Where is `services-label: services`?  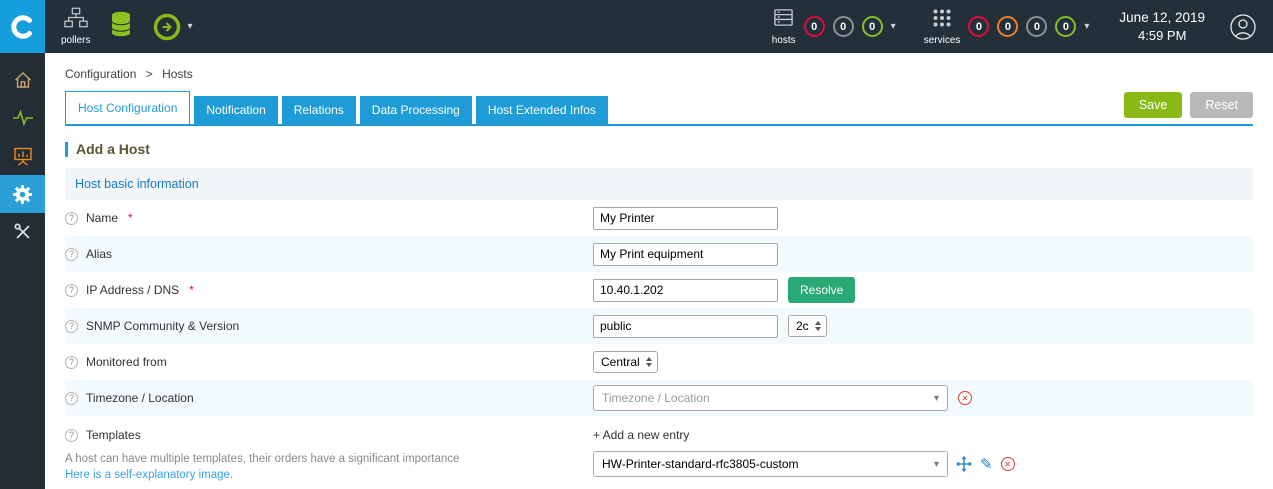
services-label: services is located at coordinates (942, 40).